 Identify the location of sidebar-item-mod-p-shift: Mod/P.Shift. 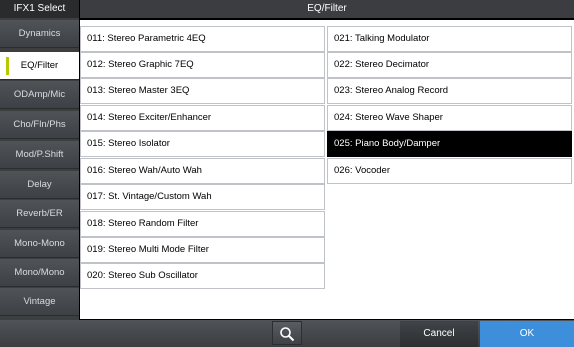
(39, 155).